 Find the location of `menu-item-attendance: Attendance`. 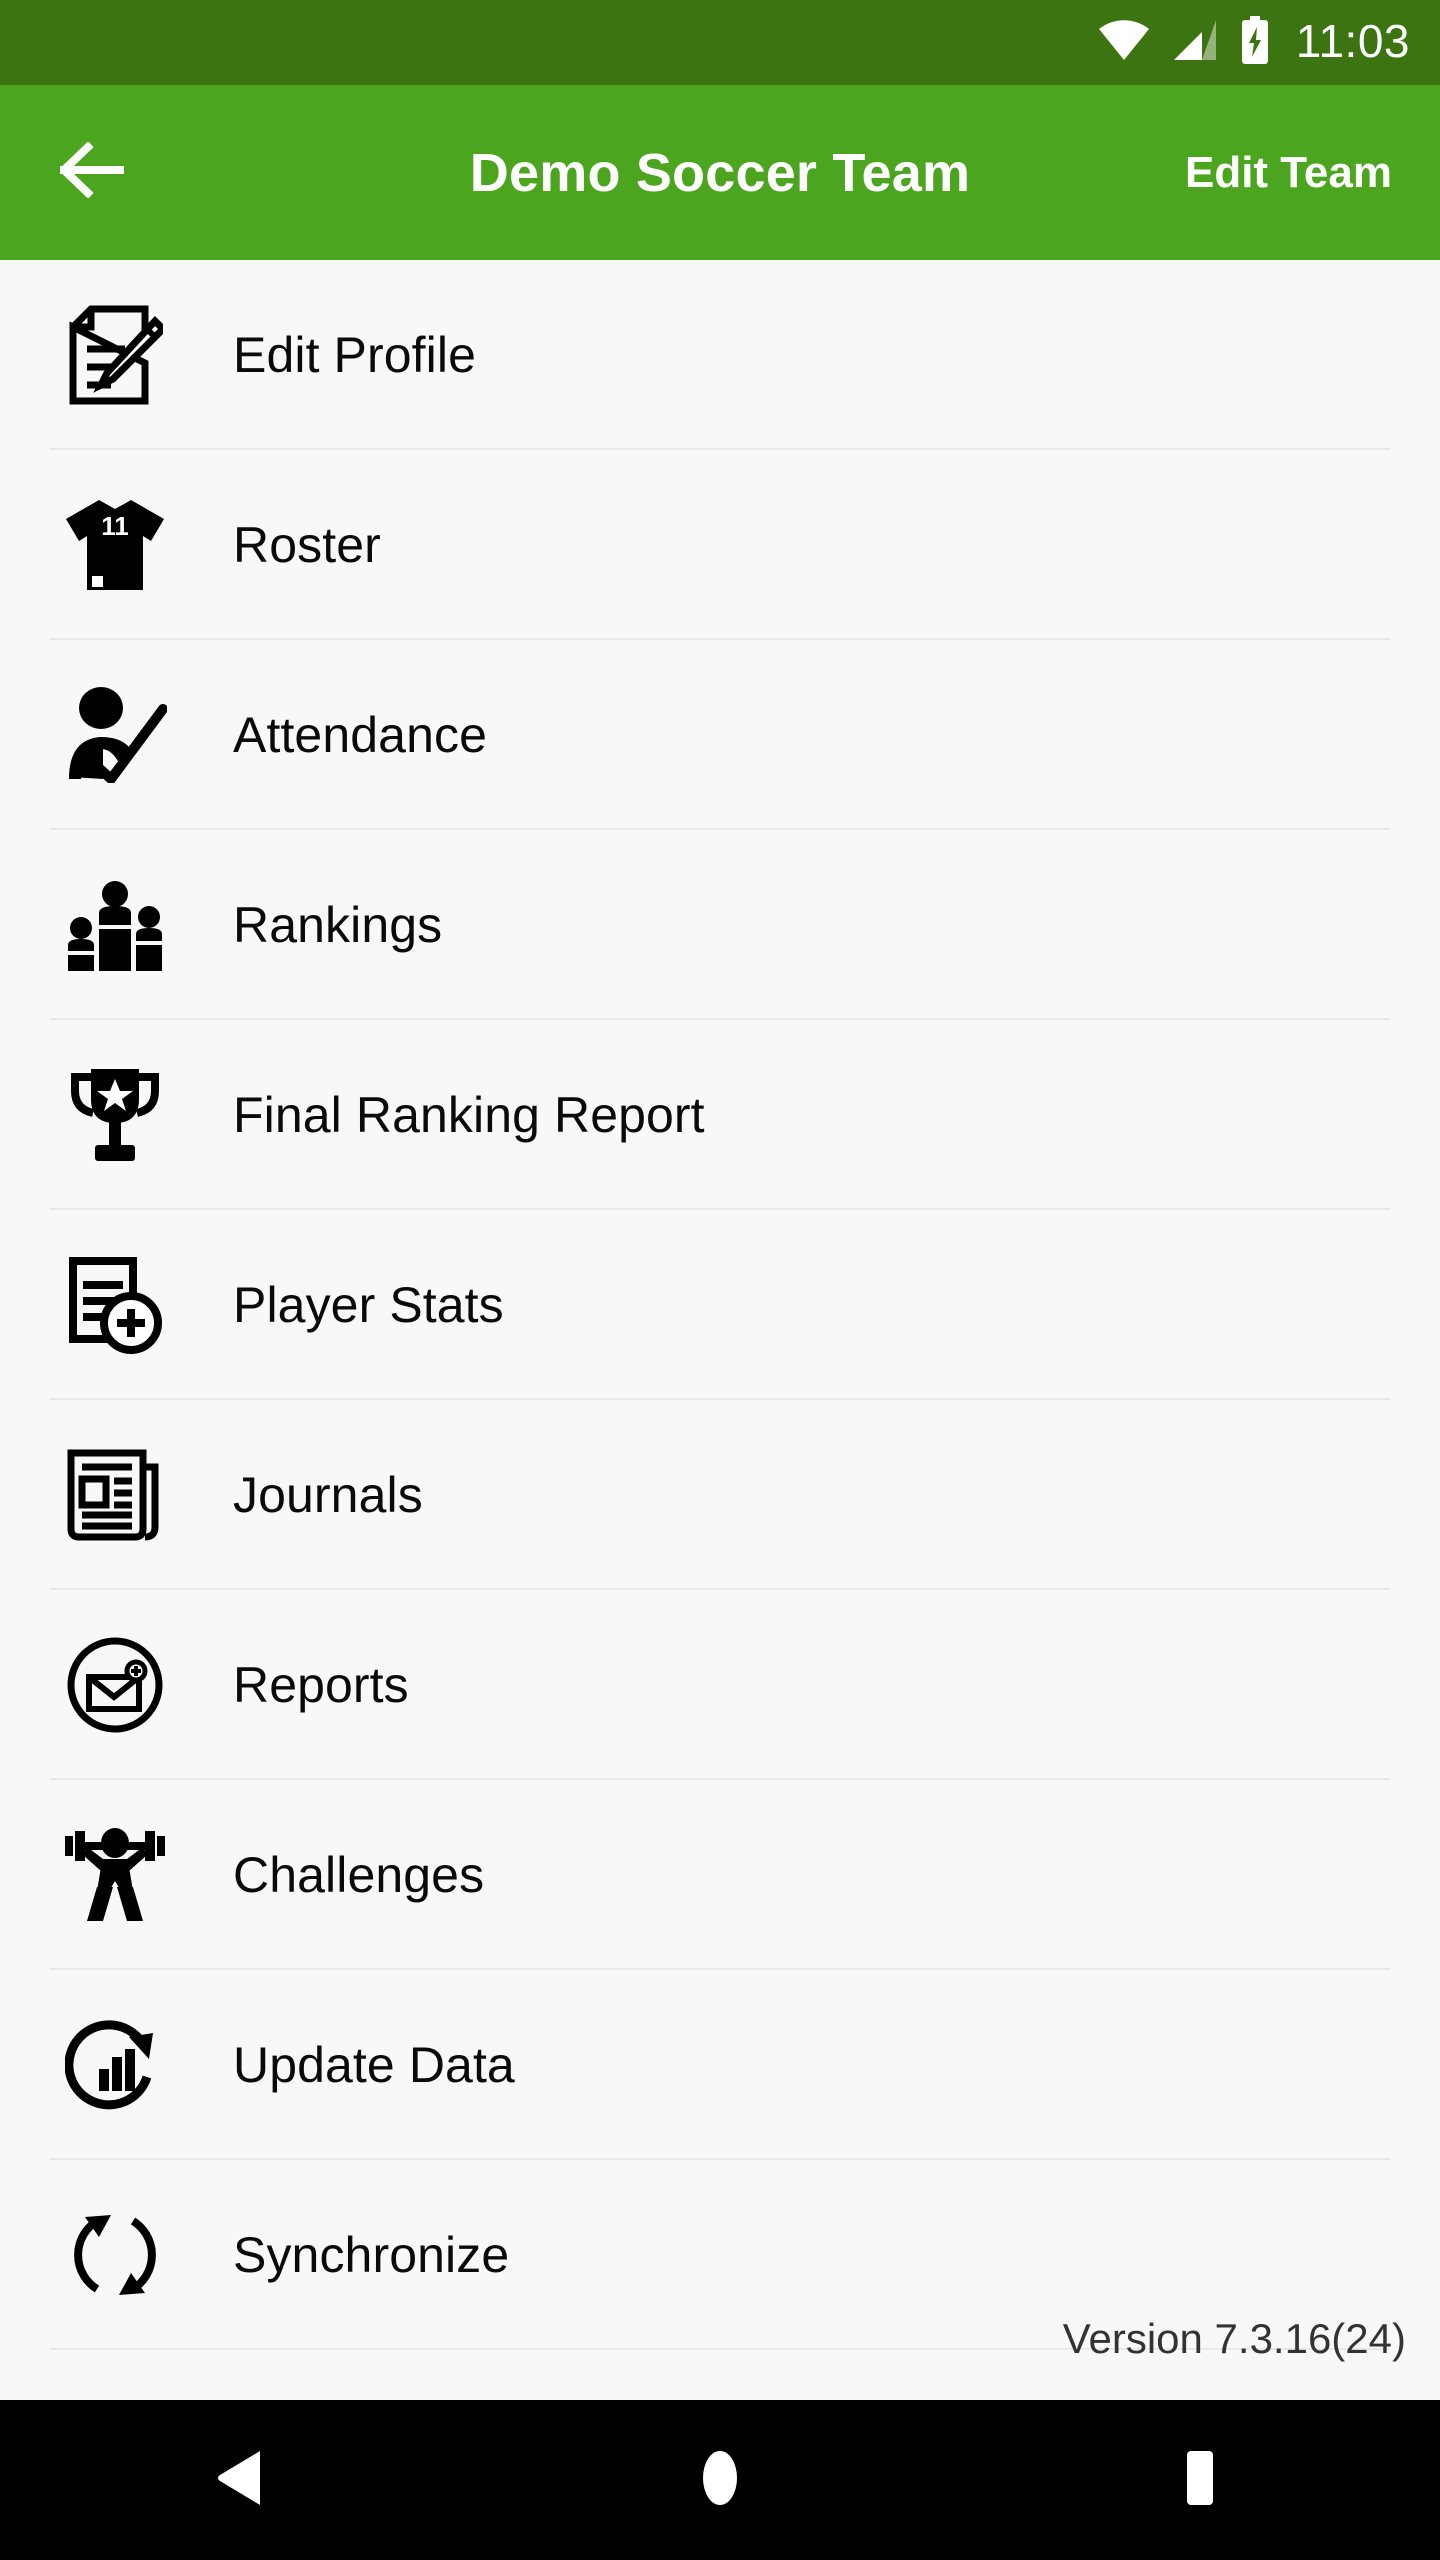

menu-item-attendance: Attendance is located at coordinates (720, 735).